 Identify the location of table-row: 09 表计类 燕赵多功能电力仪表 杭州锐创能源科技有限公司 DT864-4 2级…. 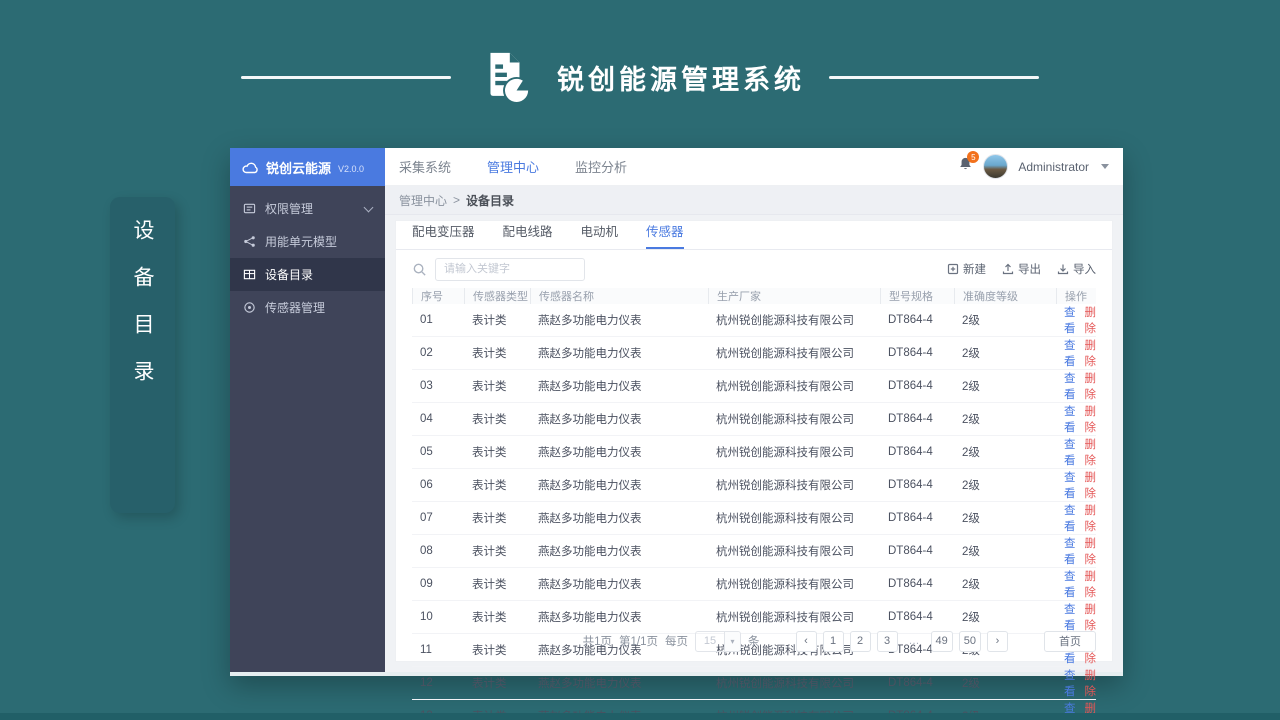
(754, 584).